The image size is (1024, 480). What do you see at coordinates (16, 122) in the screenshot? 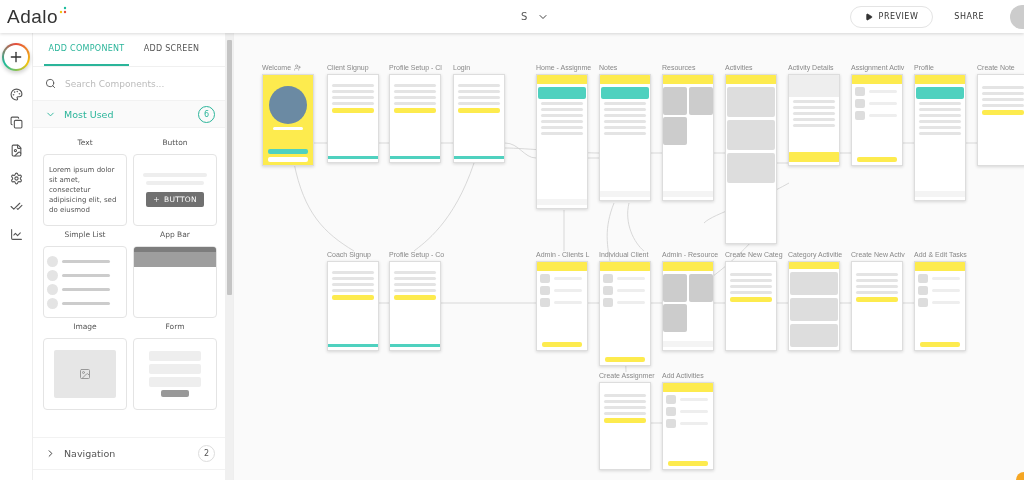
I see `screens-icon` at bounding box center [16, 122].